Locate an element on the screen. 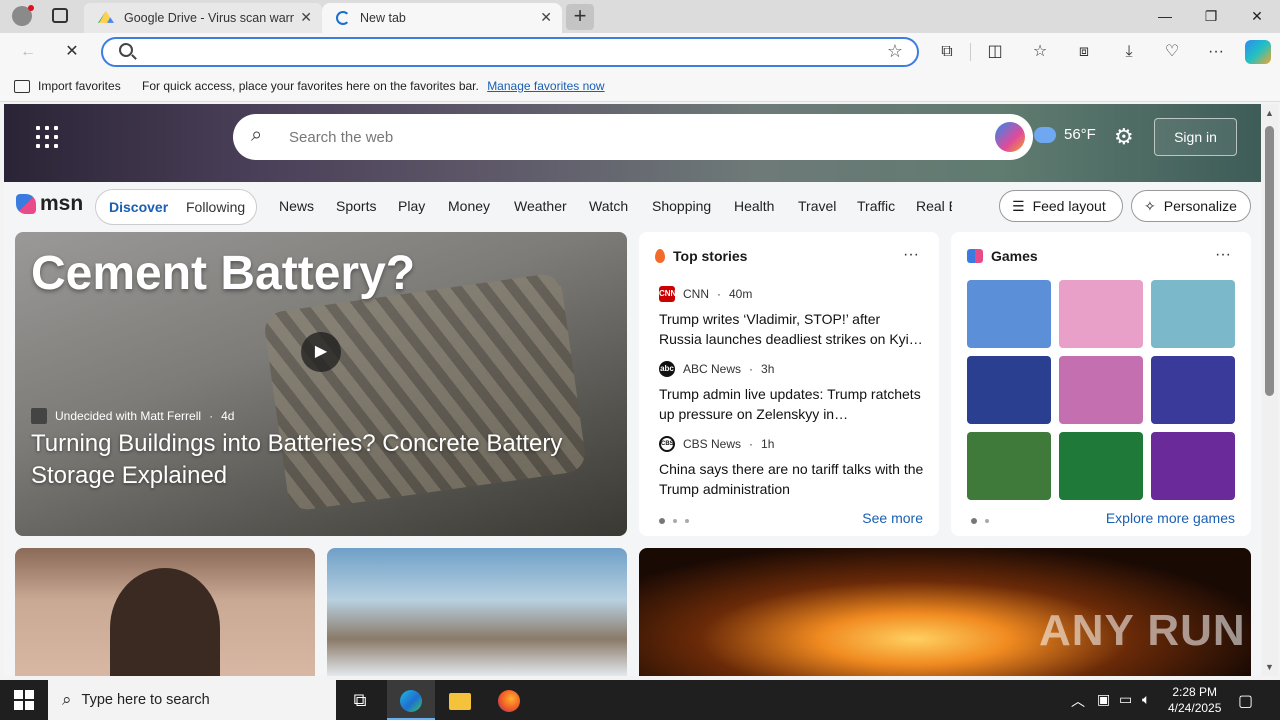 Image resolution: width=1280 pixels, height=720 pixels. tab-google-drive: Google Drive - Virus scan warning ✕ is located at coordinates (203, 18).